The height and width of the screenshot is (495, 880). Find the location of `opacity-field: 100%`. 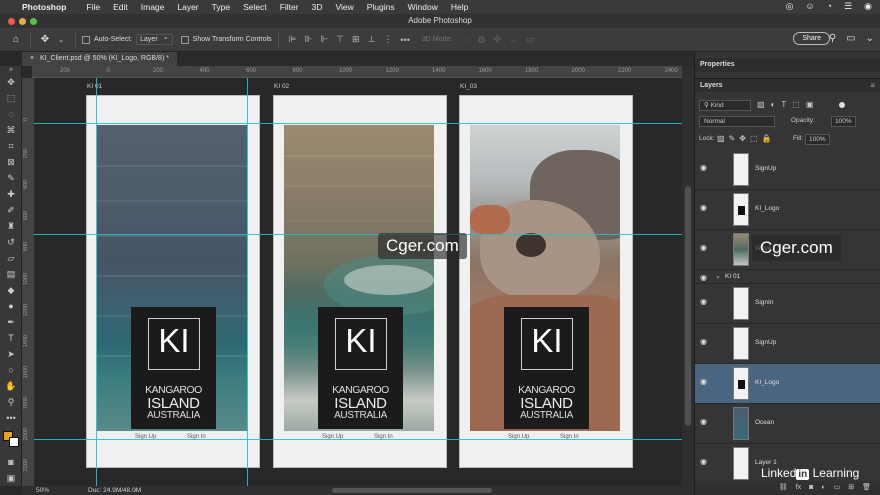

opacity-field: 100% is located at coordinates (843, 121).